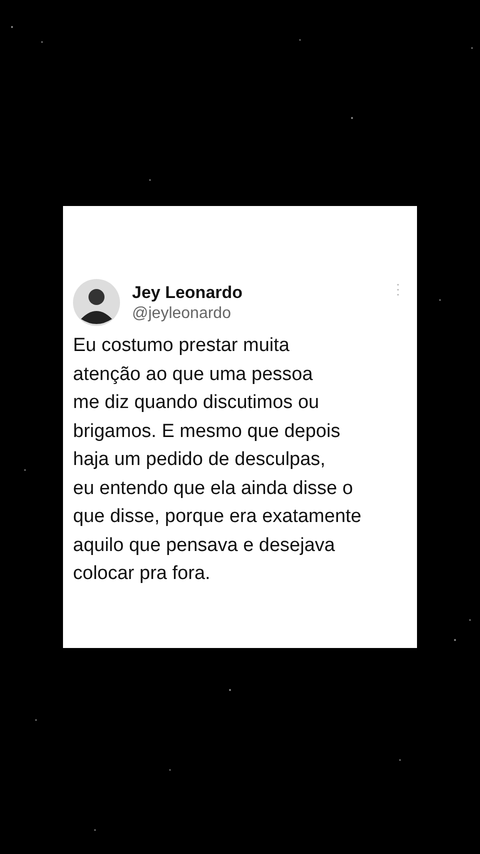 The width and height of the screenshot is (480, 854). Describe the element at coordinates (96, 302) in the screenshot. I see `avatar-icon` at that location.